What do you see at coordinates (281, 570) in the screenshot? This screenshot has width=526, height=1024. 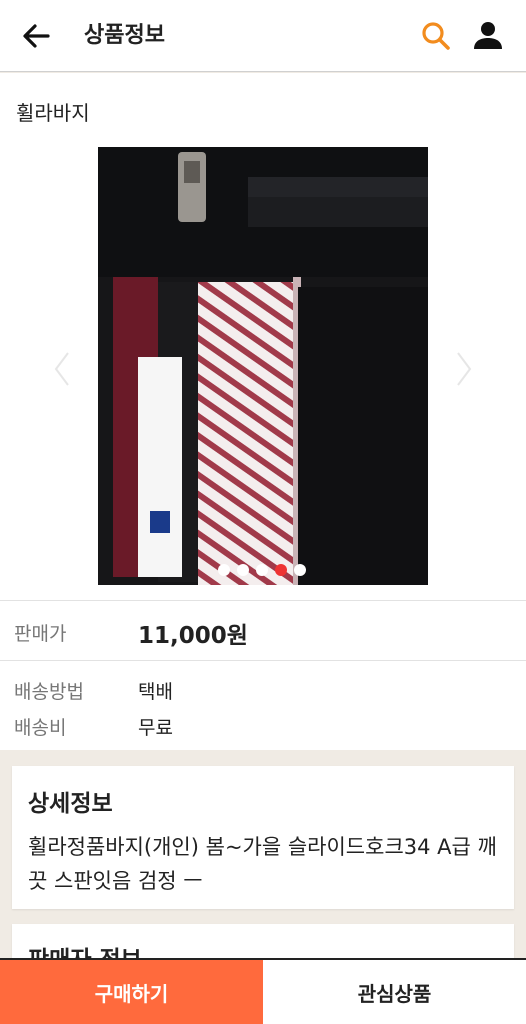 I see `carousel-dot-active` at bounding box center [281, 570].